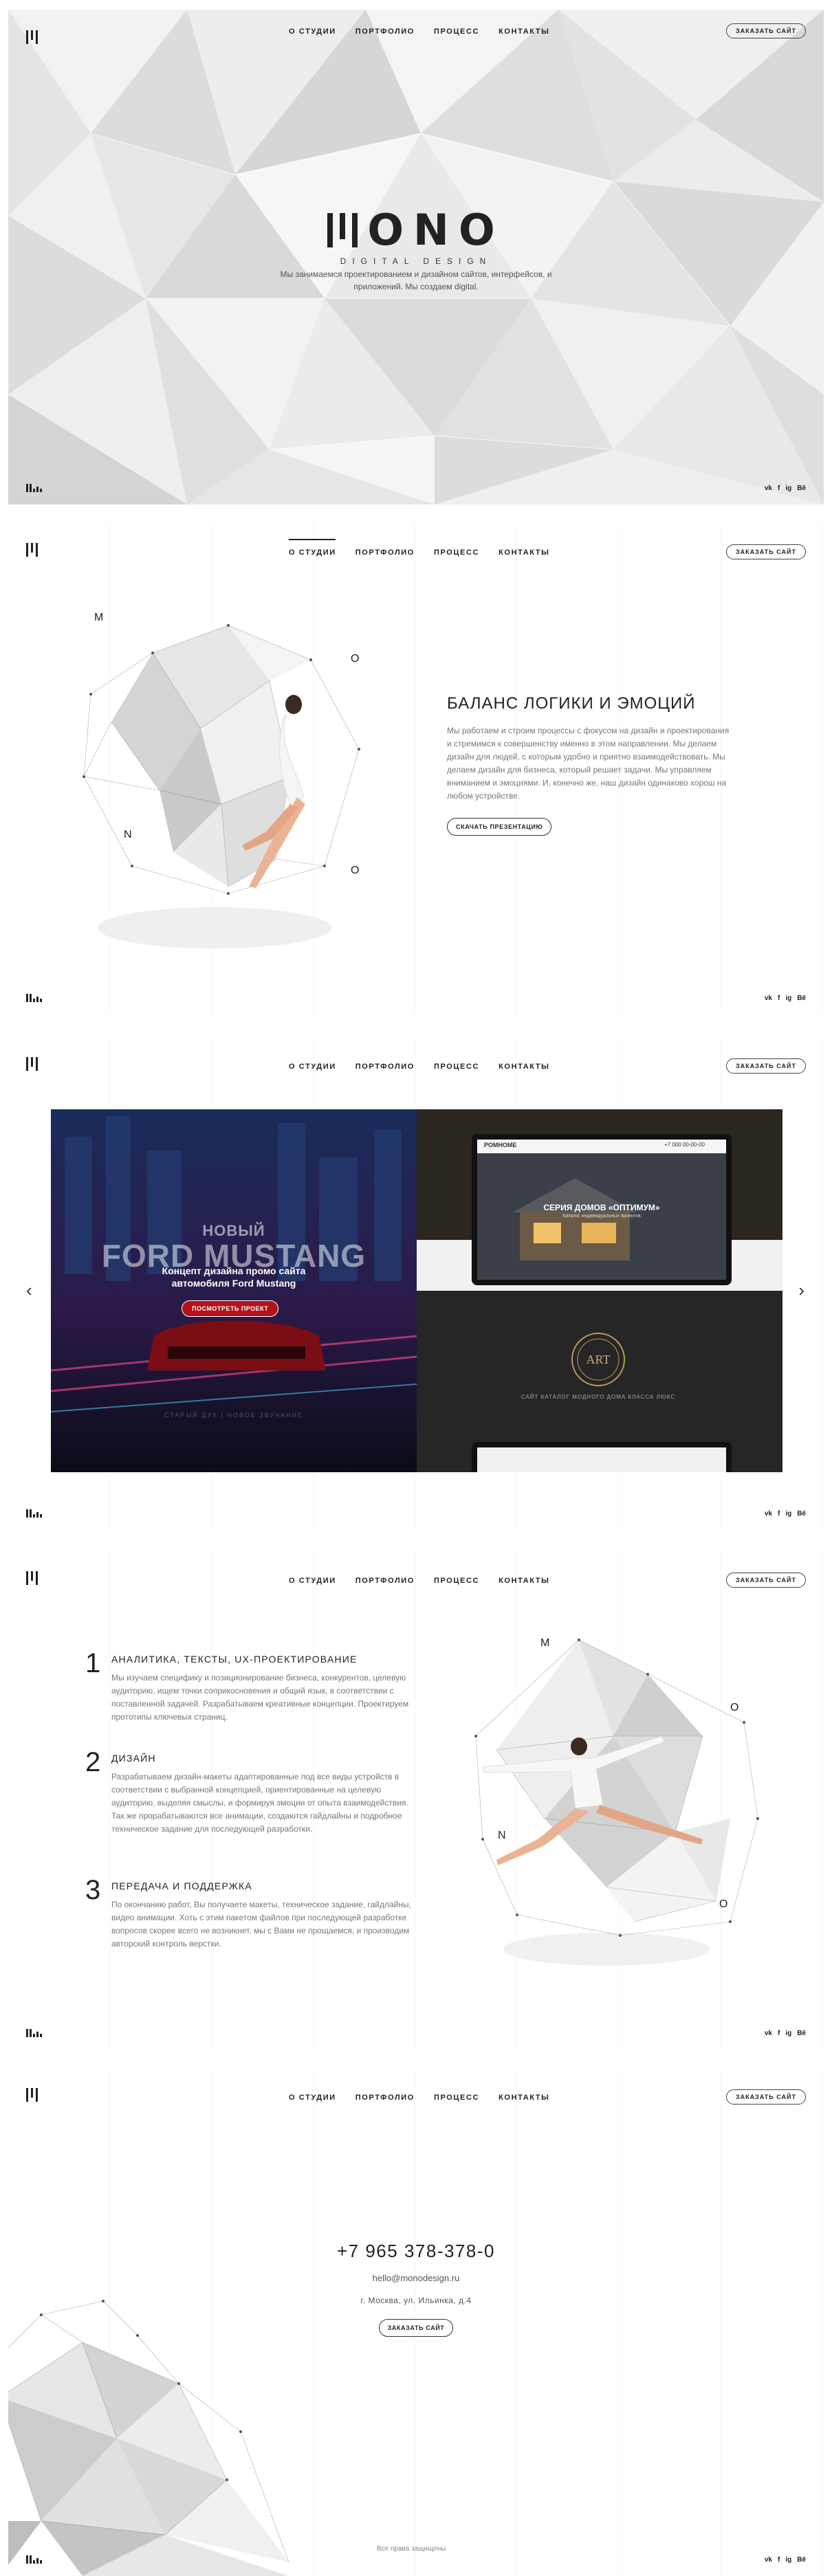 The width and height of the screenshot is (832, 2576). Describe the element at coordinates (416, 2251) in the screenshot. I see `contact-phone: +7 965 378-378-0` at that location.